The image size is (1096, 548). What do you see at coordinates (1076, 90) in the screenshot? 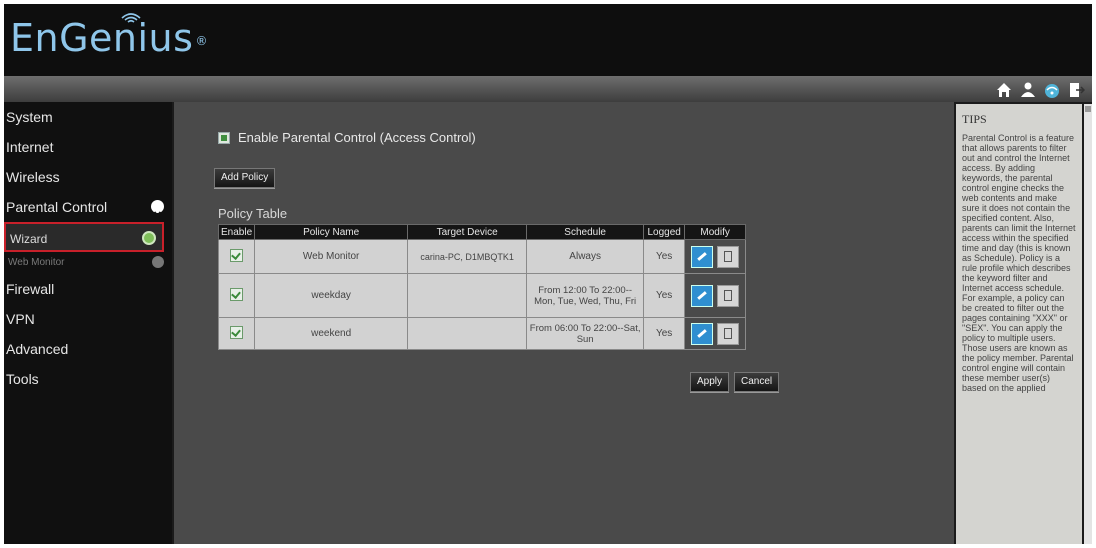
I see `logout-icon` at bounding box center [1076, 90].